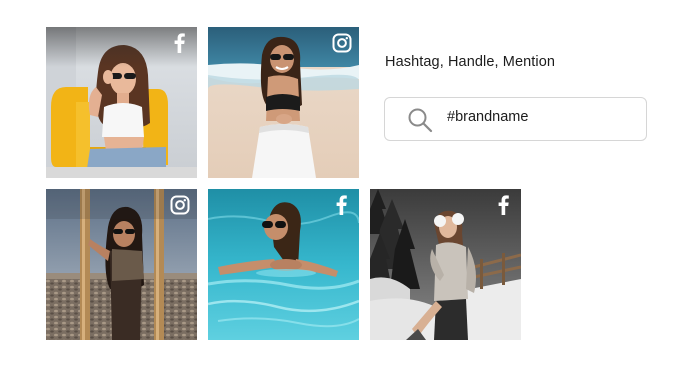 The height and width of the screenshot is (366, 694). Describe the element at coordinates (470, 62) in the screenshot. I see `field-label: Hashtag, Handle, Mention` at that location.